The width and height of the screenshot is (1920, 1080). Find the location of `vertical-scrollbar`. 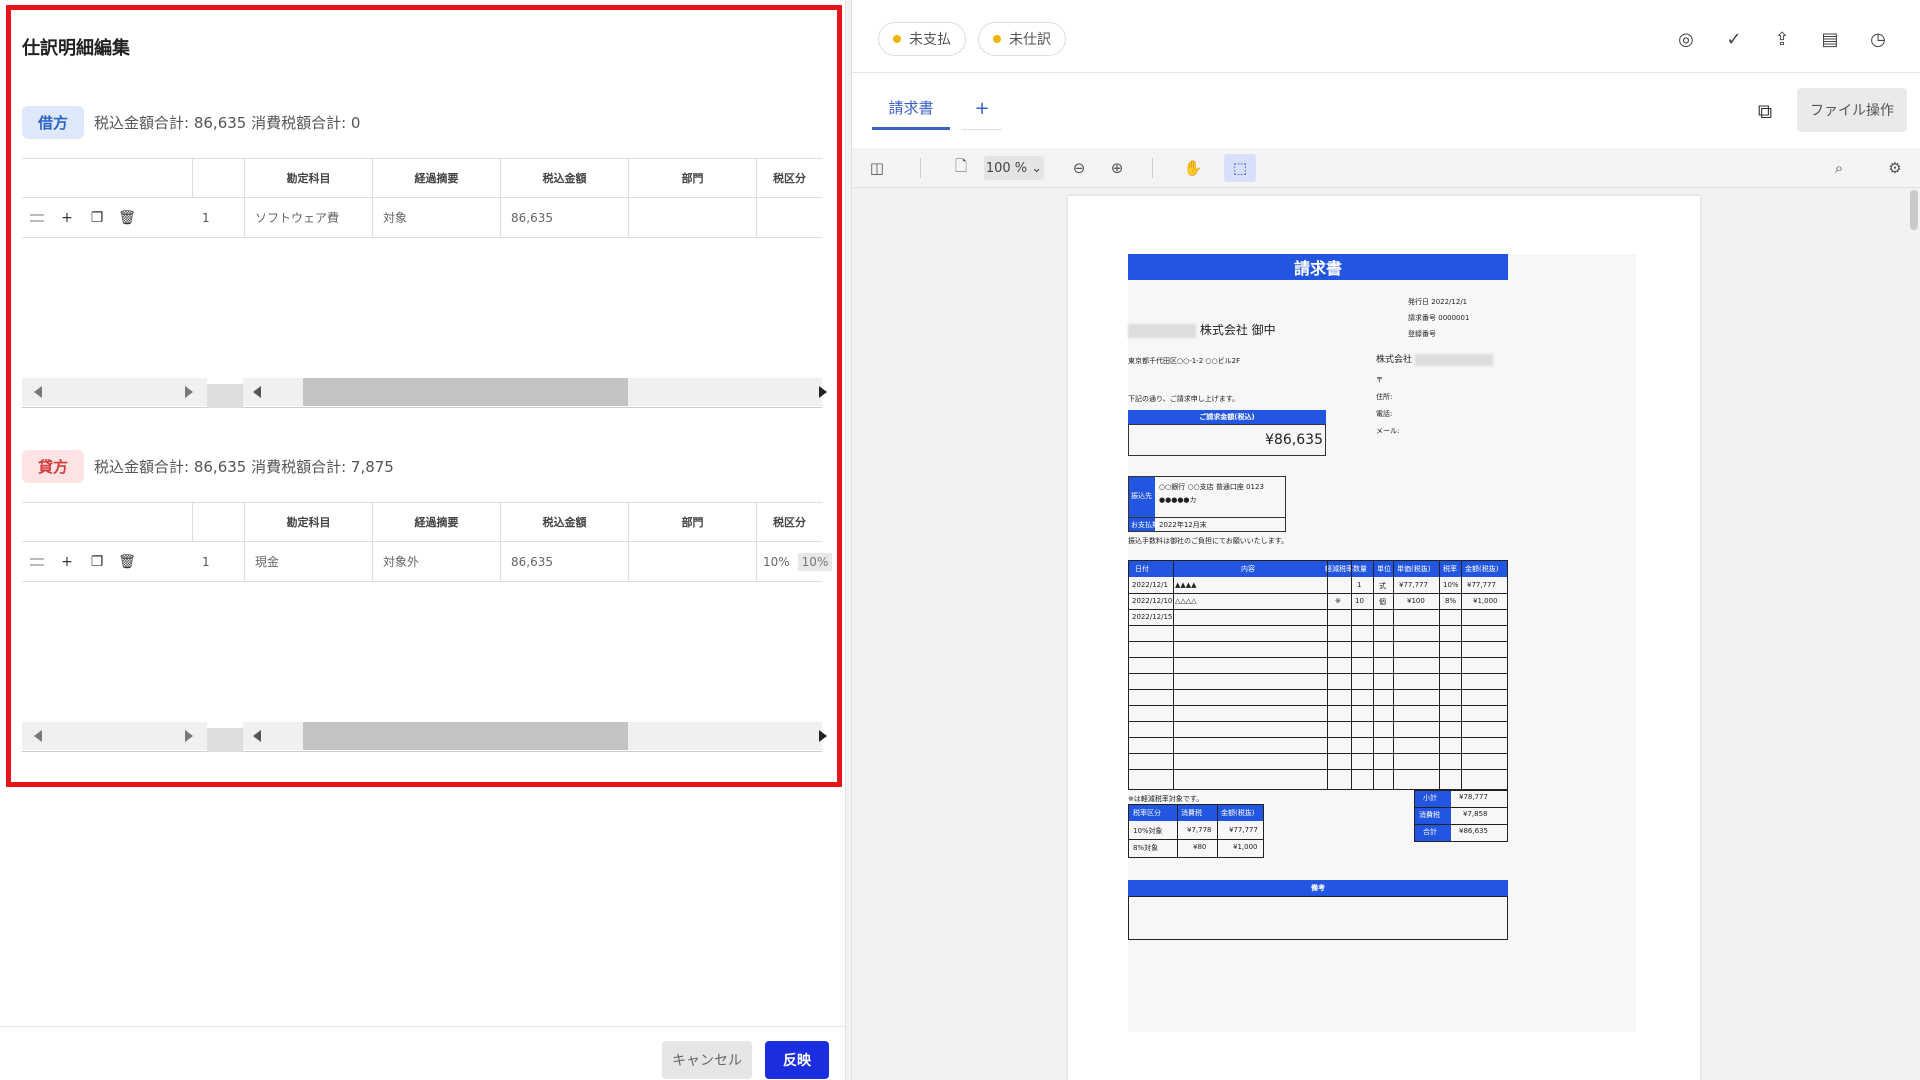

vertical-scrollbar is located at coordinates (1914, 210).